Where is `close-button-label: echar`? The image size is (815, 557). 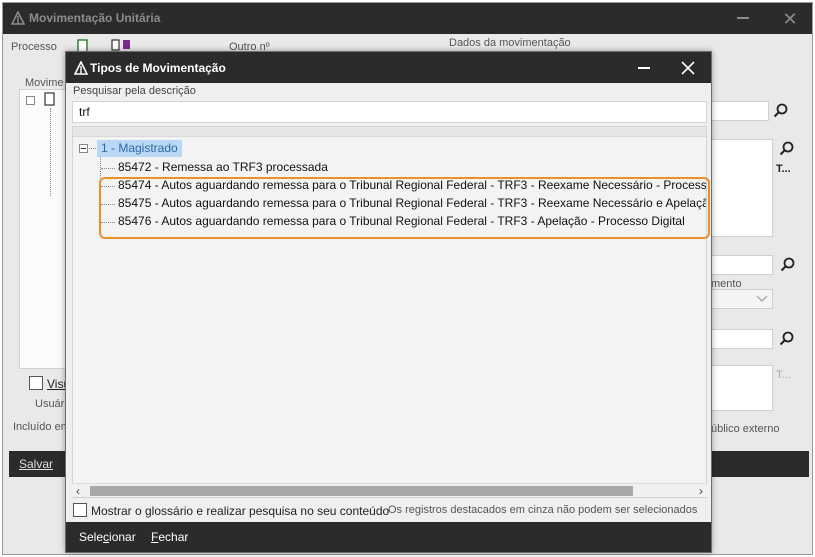
close-button-label: echar is located at coordinates (173, 537).